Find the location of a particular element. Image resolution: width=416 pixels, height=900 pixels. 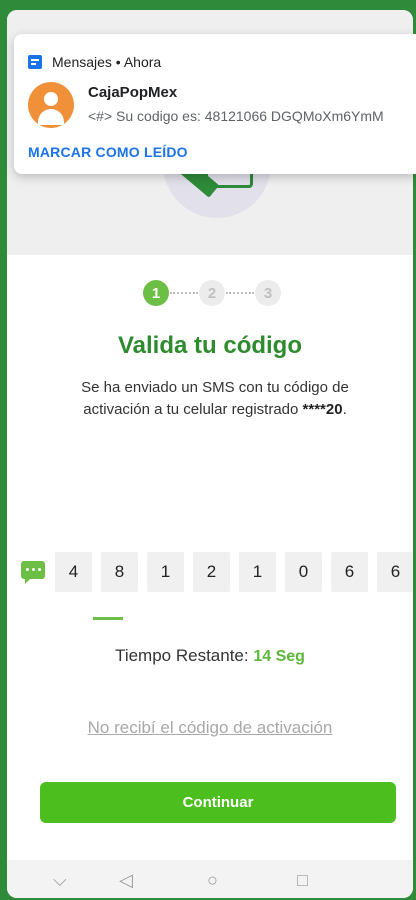

code-digit: 0 is located at coordinates (303, 572).